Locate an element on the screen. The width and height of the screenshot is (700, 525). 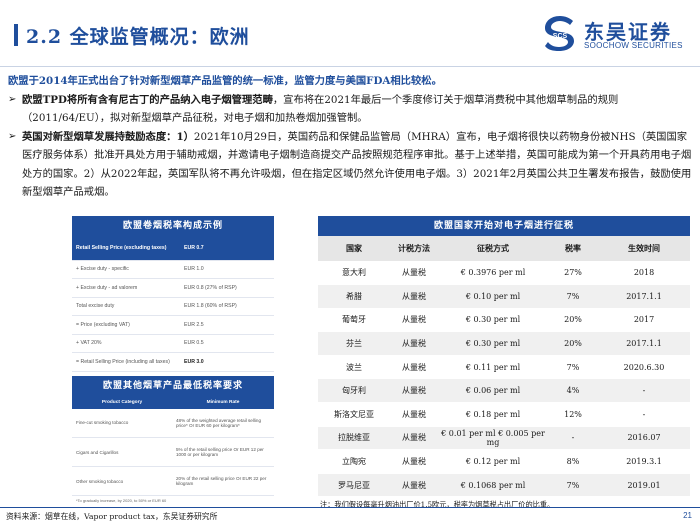
ex-table-row: 立陶宛 从量税 € 0.12 per ml 8% 2019.3.1 is located at coordinates (504, 461).